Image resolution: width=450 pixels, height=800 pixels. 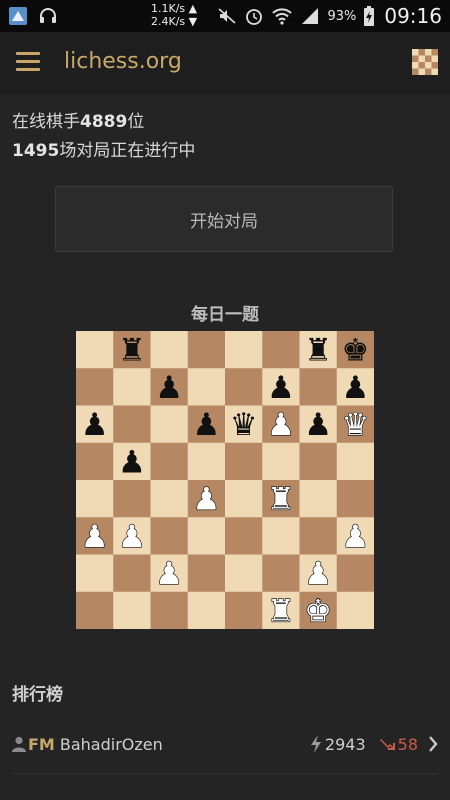 What do you see at coordinates (95, 610) in the screenshot?
I see `board-square-a1` at bounding box center [95, 610].